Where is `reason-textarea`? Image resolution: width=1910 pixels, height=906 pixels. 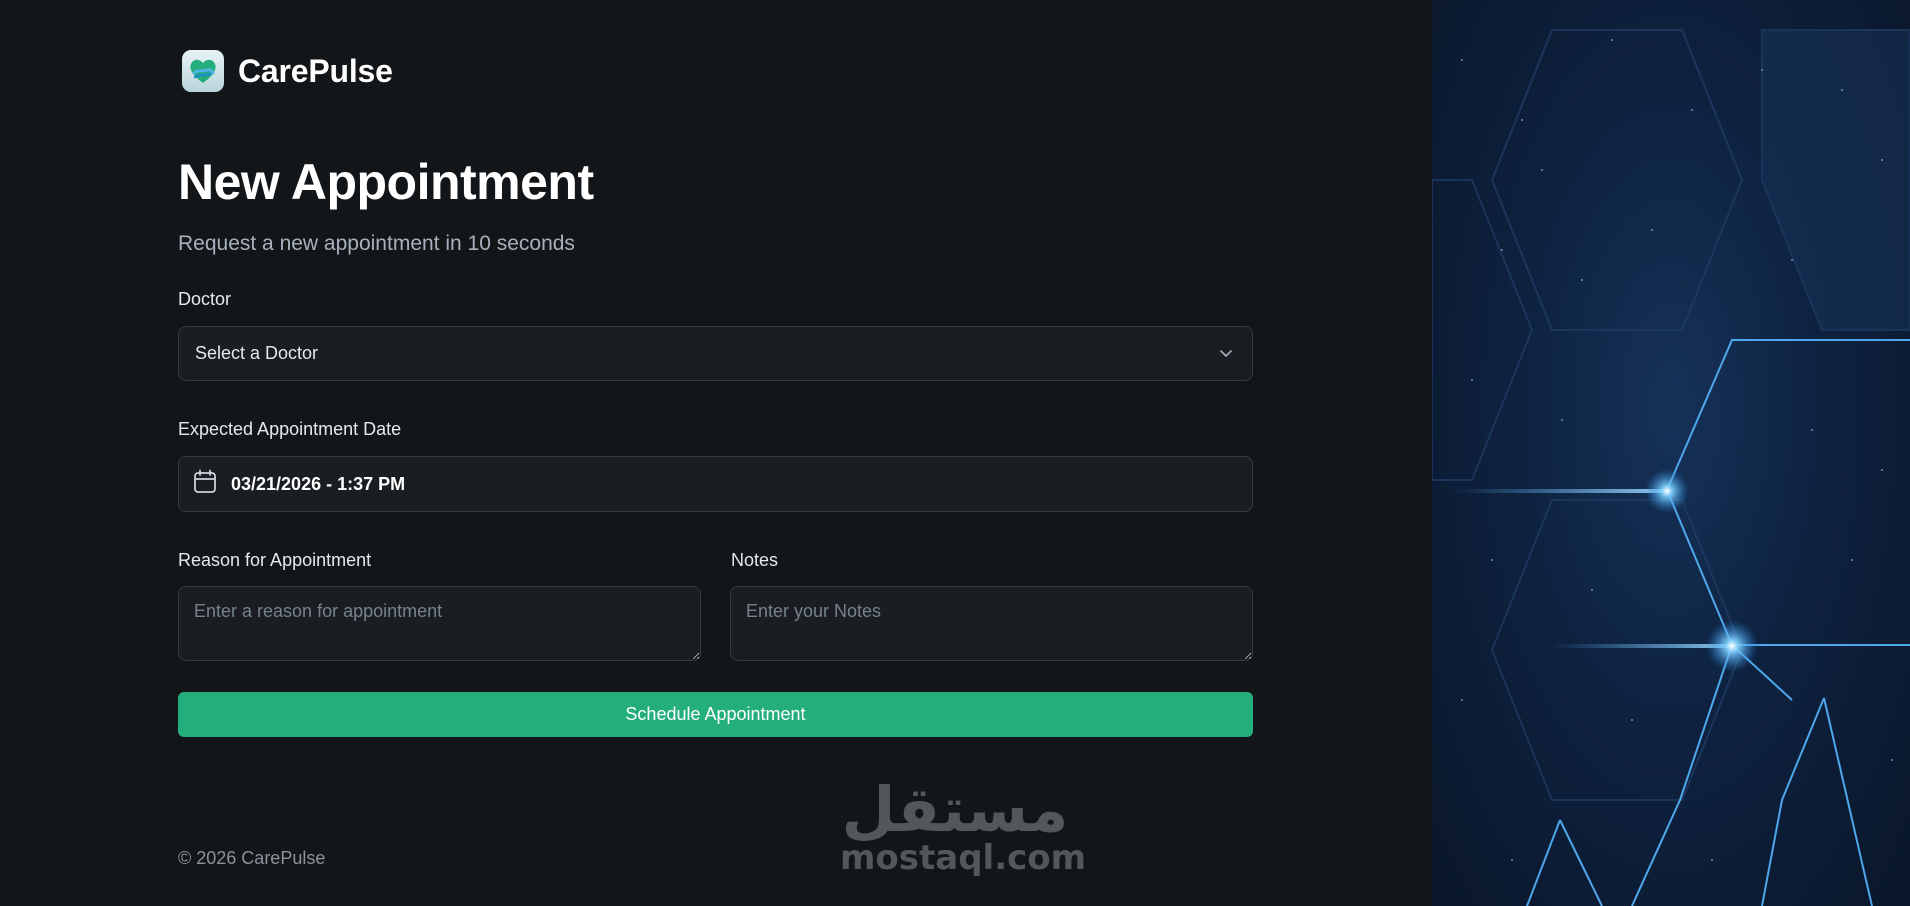
reason-textarea is located at coordinates (439, 623).